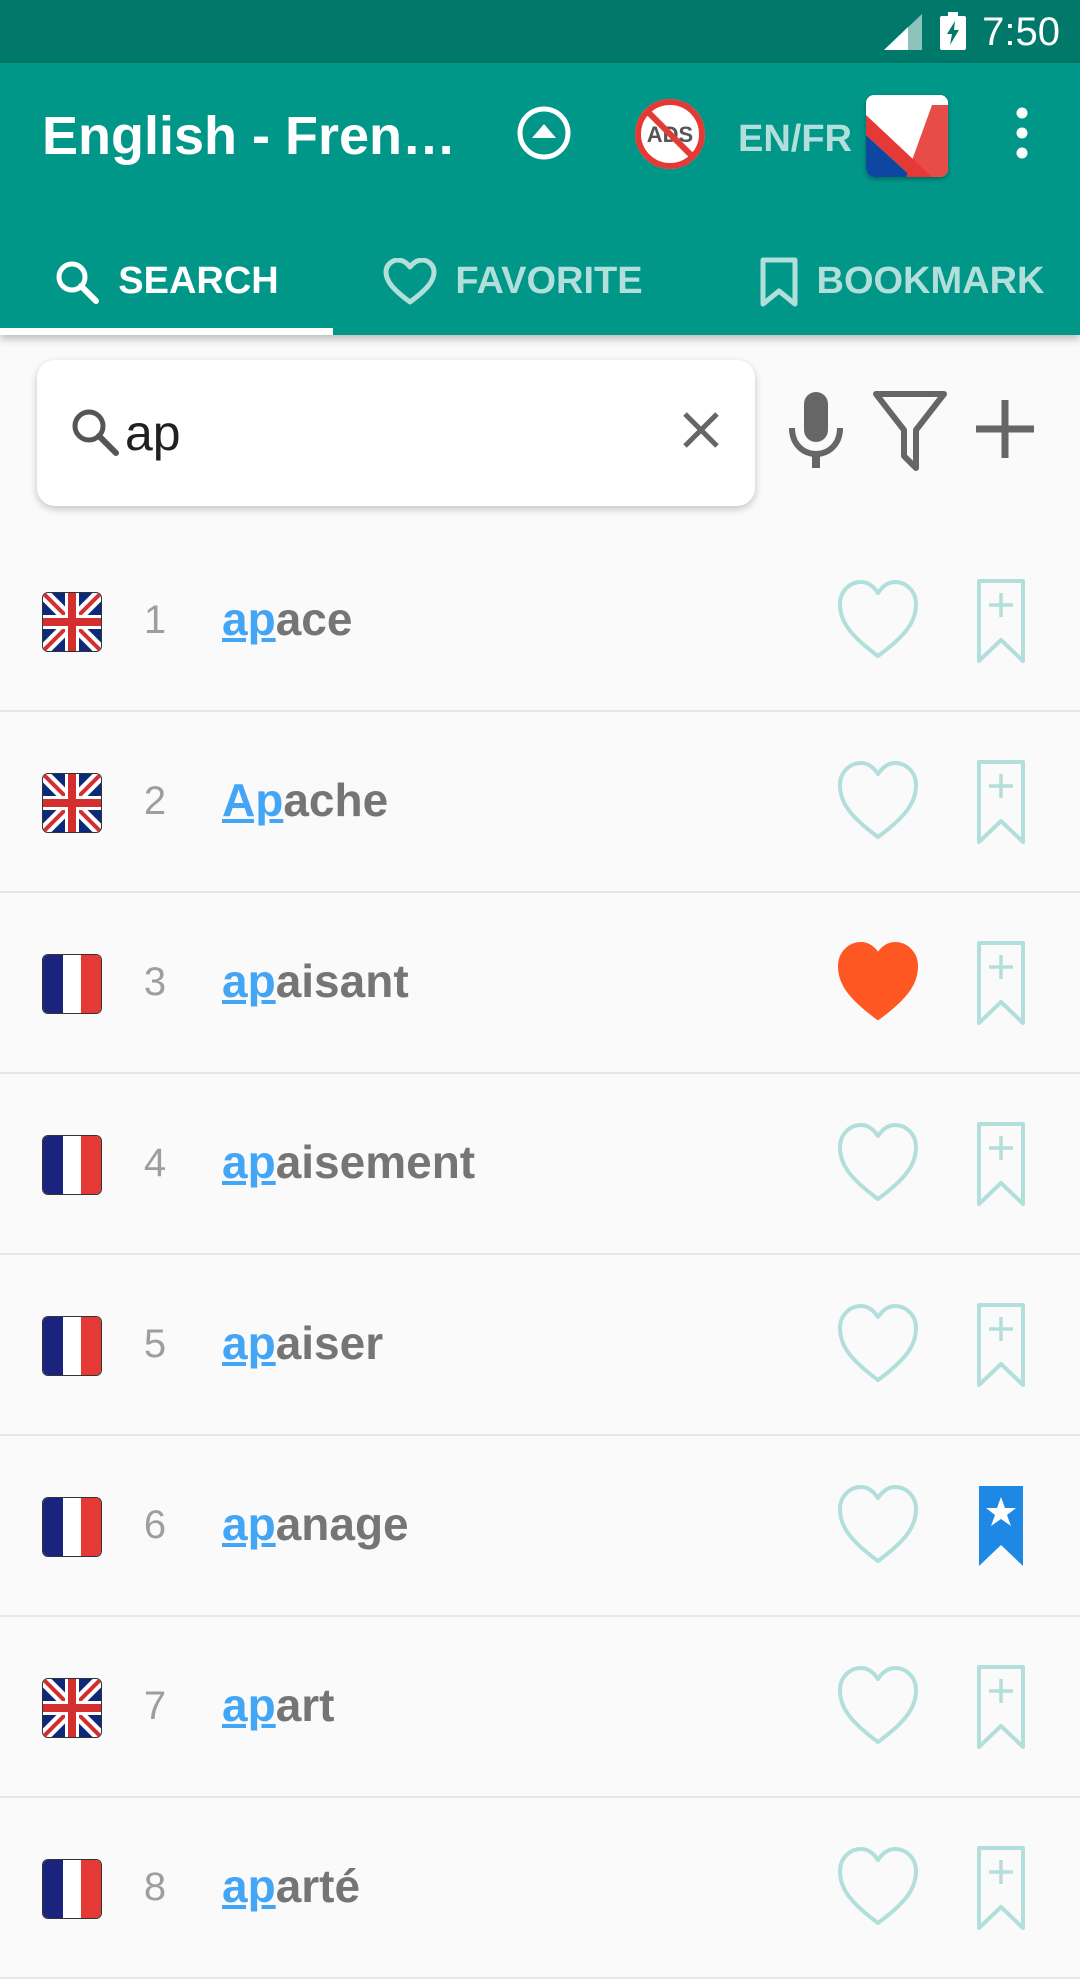 The width and height of the screenshot is (1080, 1979). What do you see at coordinates (396, 433) in the screenshot?
I see `search-box: ap` at bounding box center [396, 433].